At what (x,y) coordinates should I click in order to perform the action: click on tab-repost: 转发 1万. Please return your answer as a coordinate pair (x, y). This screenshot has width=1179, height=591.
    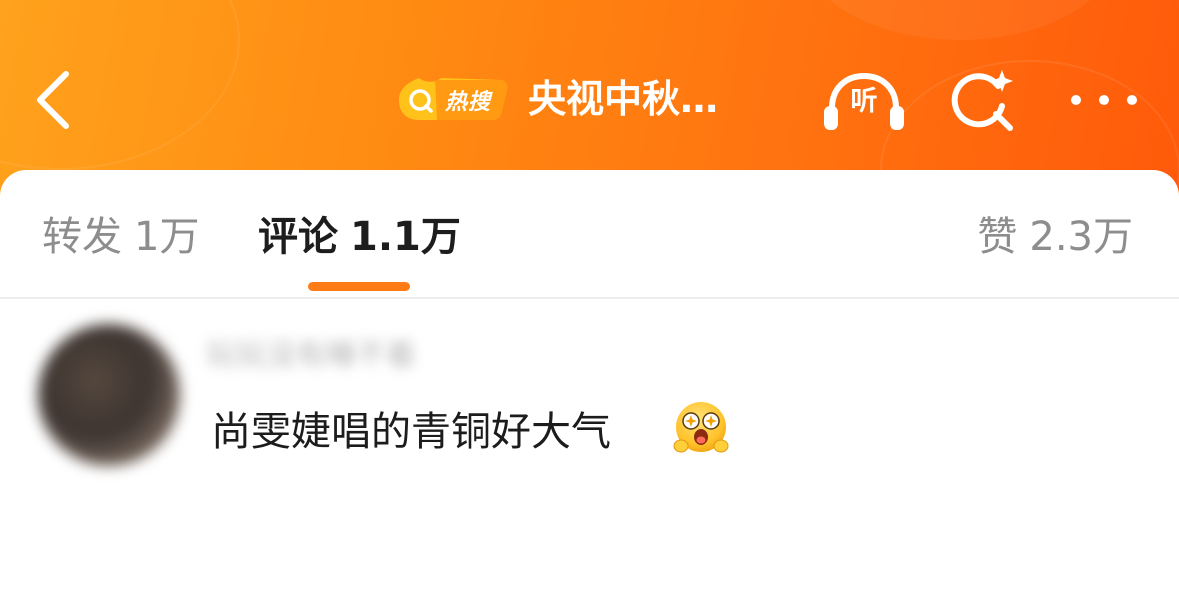
    Looking at the image, I should click on (120, 237).